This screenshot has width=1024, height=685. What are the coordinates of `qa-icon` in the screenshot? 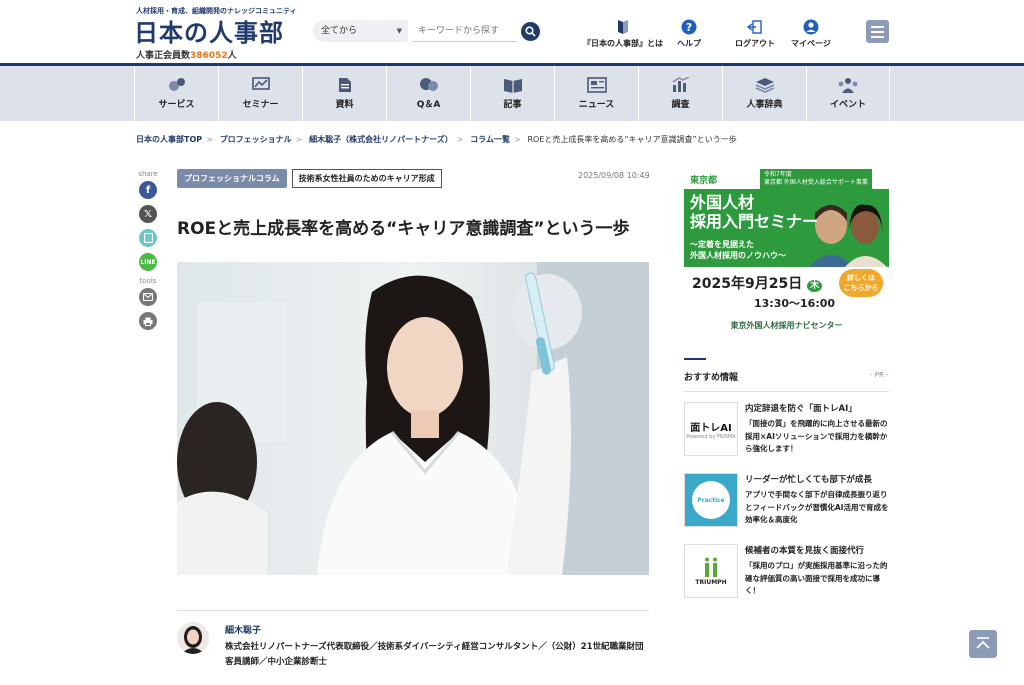 It's located at (428, 84).